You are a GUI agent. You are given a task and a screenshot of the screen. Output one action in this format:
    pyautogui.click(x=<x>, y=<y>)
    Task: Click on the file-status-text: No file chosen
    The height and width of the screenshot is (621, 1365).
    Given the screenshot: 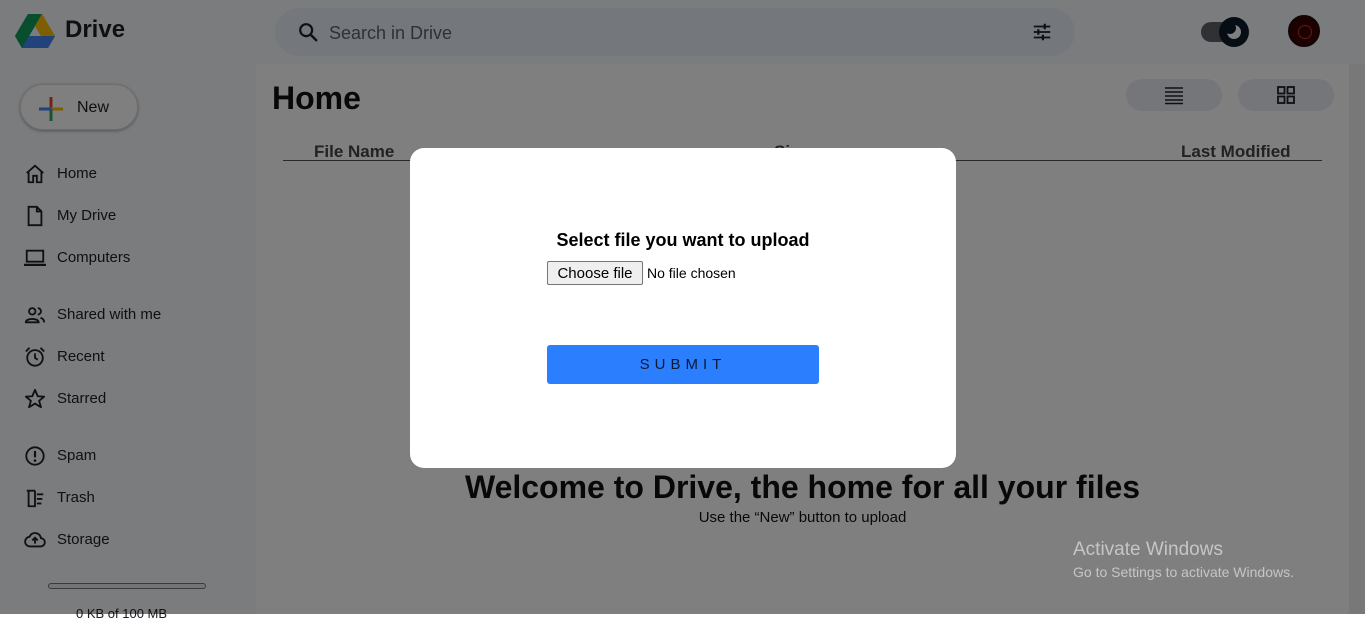 What is the action you would take?
    pyautogui.click(x=691, y=273)
    